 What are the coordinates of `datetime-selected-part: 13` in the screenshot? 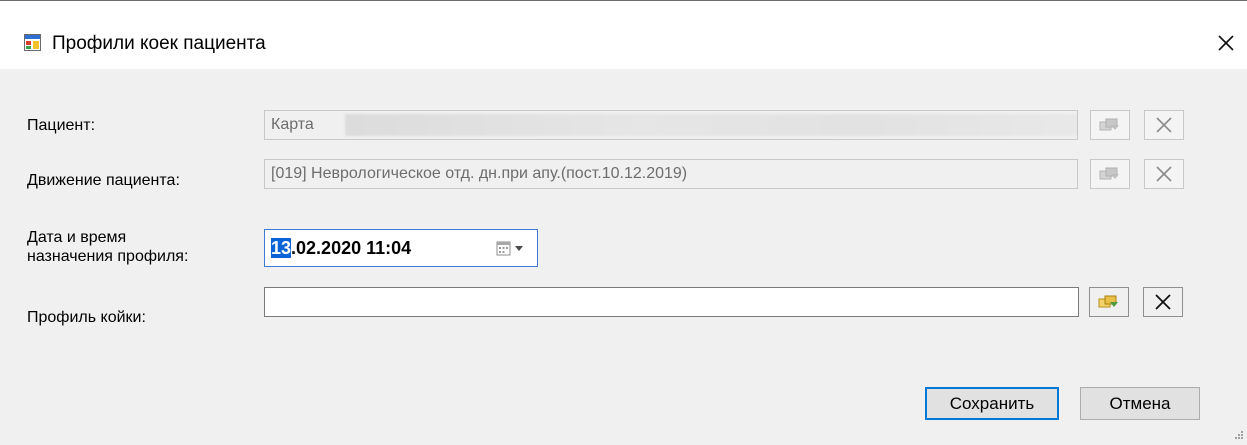 It's located at (281, 248).